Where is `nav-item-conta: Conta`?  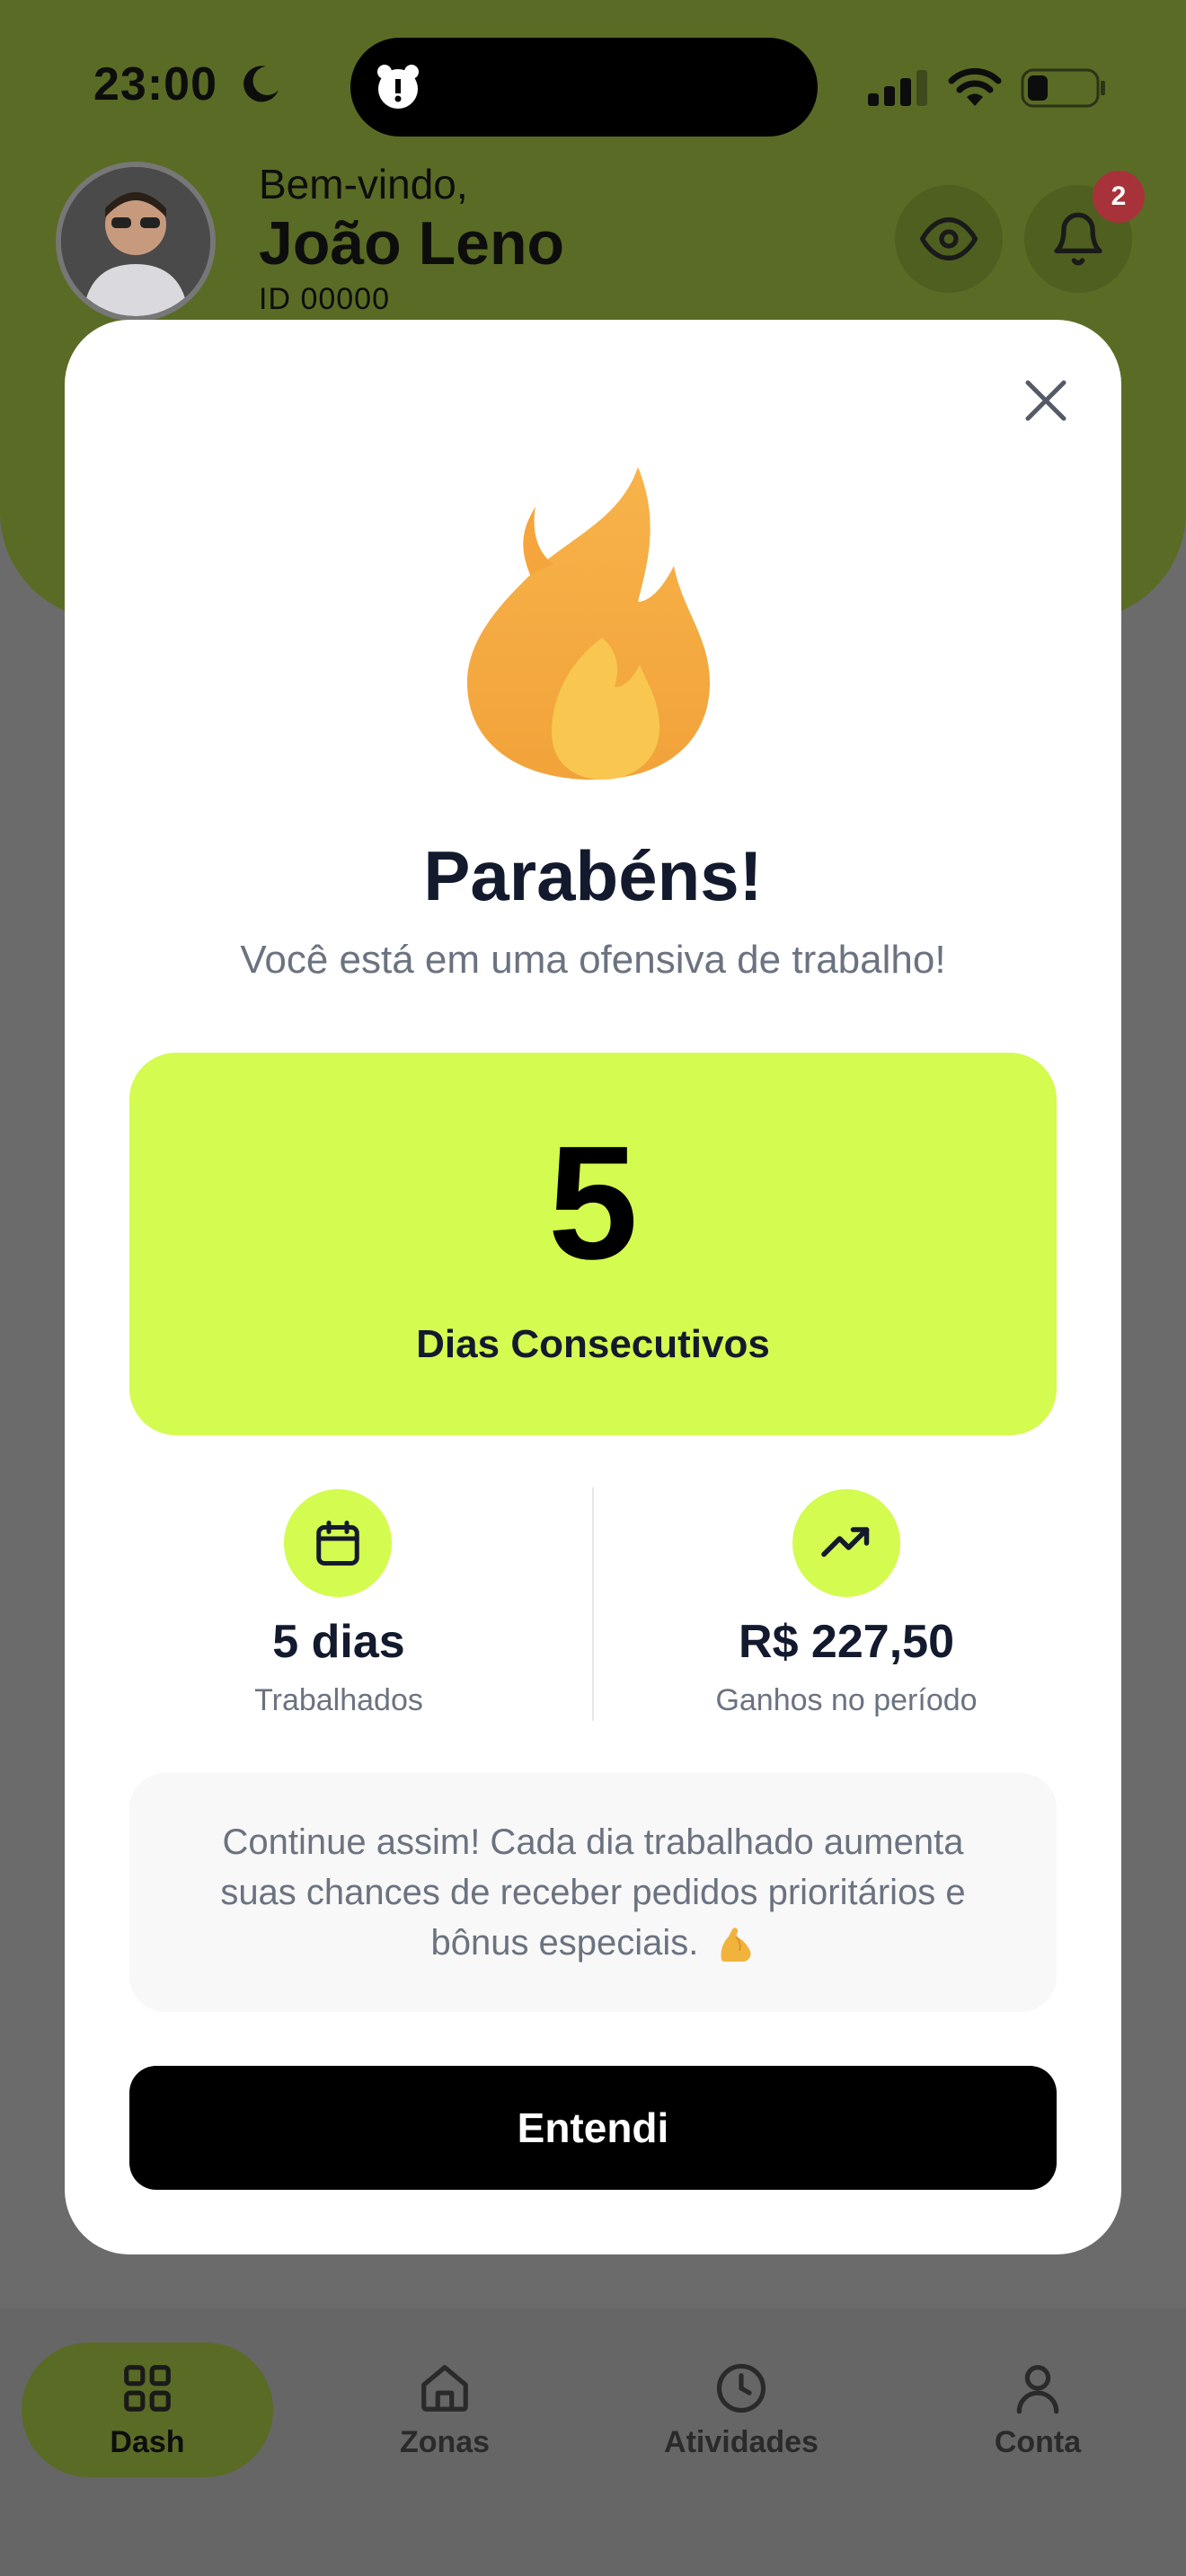 nav-item-conta: Conta is located at coordinates (1038, 2409).